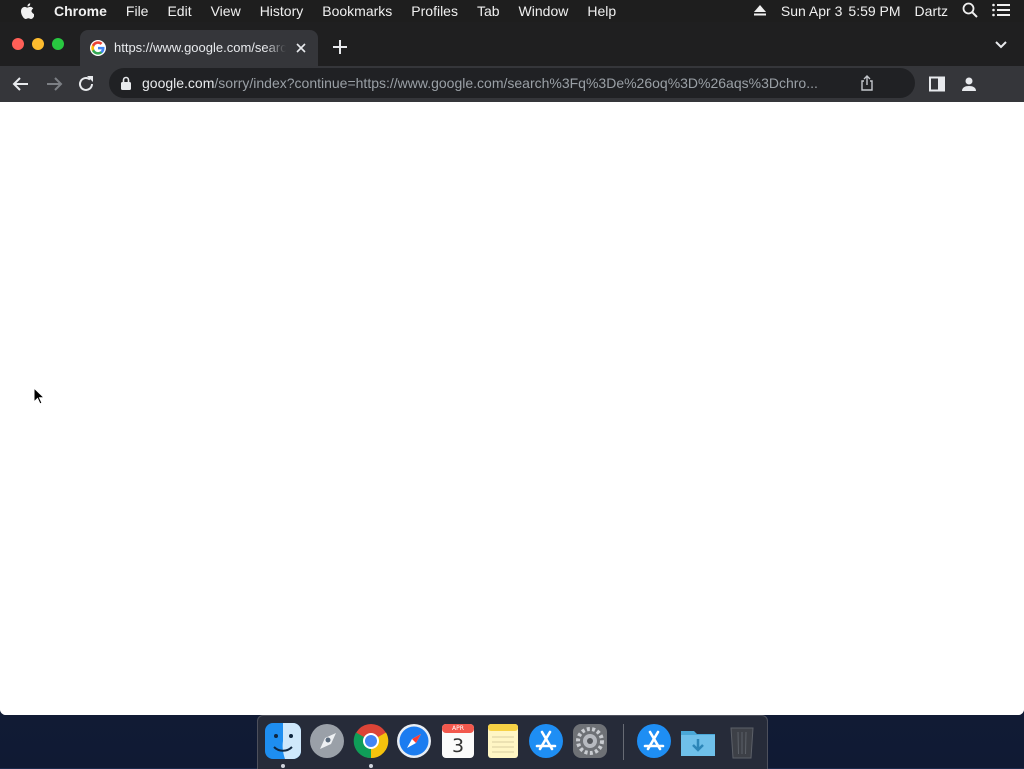 The width and height of the screenshot is (1024, 769). What do you see at coordinates (371, 741) in the screenshot?
I see `chrome-icon` at bounding box center [371, 741].